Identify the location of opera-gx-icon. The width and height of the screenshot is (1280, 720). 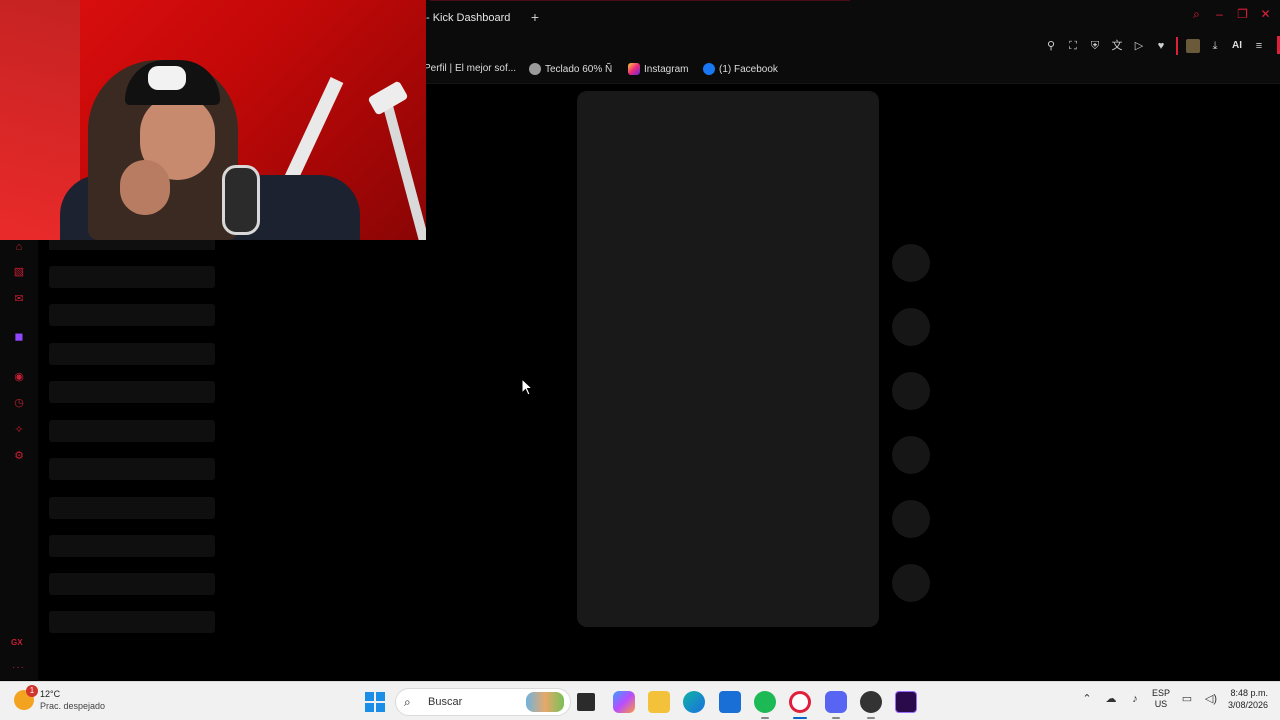
(800, 702).